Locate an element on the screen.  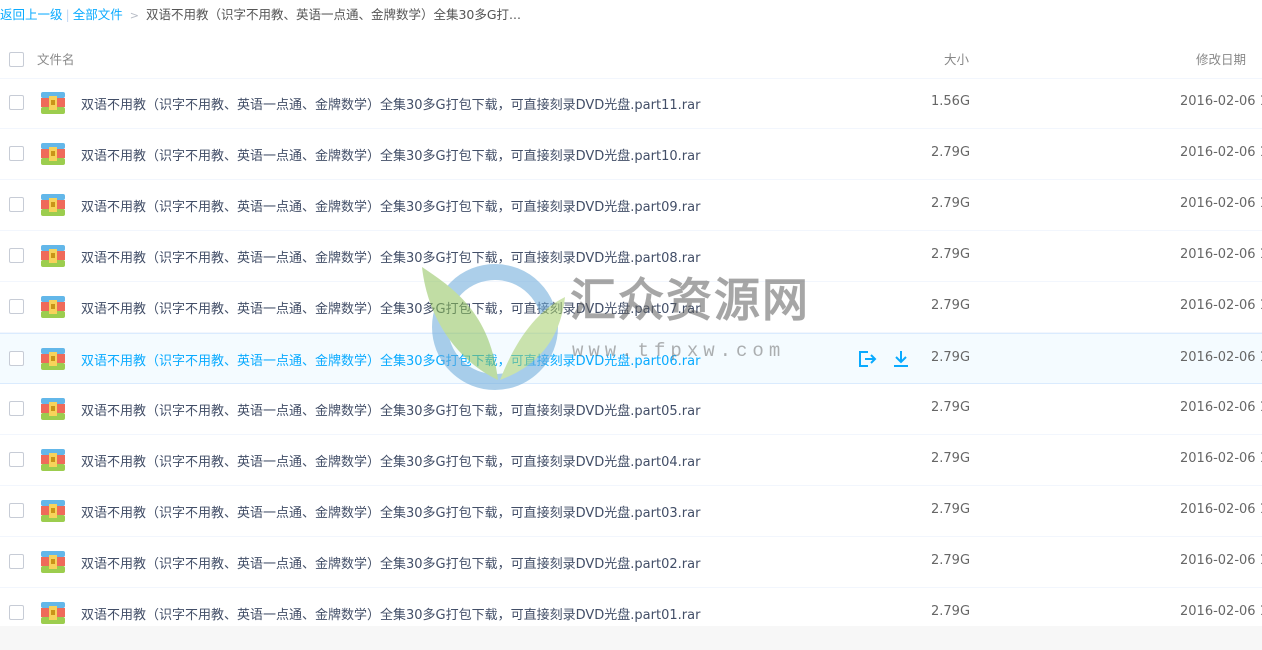
row-actions is located at coordinates (890, 361).